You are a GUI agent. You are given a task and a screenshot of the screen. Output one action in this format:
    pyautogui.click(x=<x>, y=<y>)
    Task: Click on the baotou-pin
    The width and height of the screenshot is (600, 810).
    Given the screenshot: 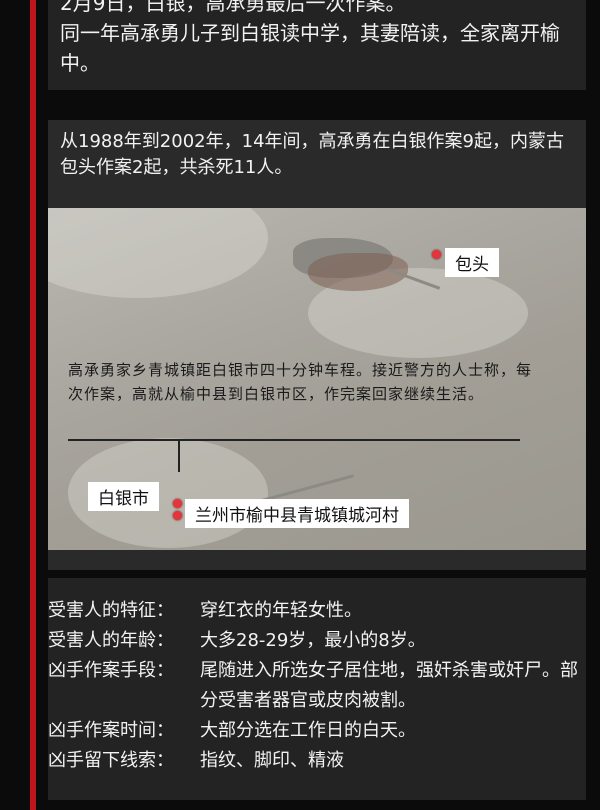 What is the action you would take?
    pyautogui.click(x=436, y=254)
    